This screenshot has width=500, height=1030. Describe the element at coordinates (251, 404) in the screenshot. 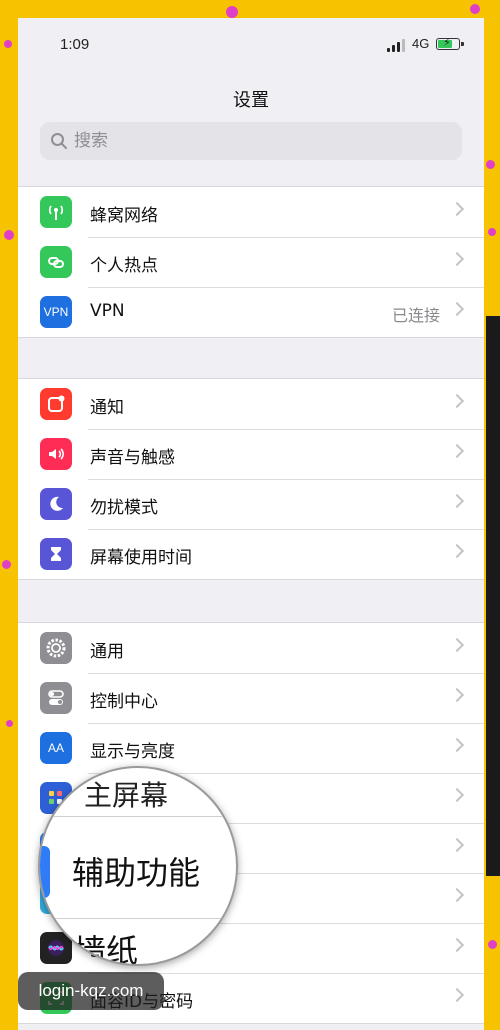

I see `settings-row: 通知` at that location.